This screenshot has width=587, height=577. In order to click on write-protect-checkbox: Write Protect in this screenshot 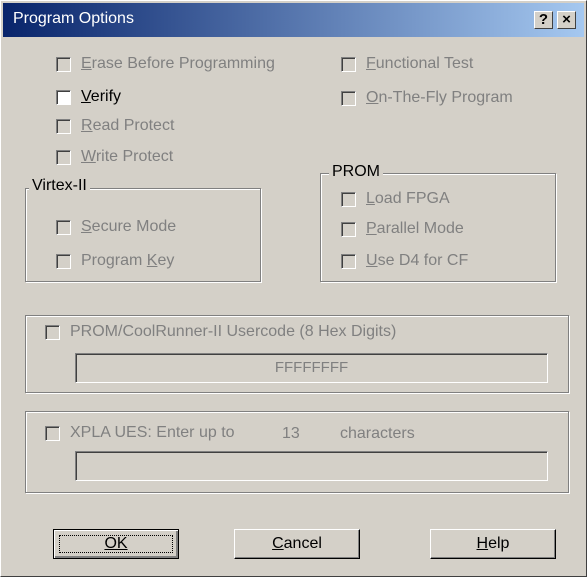, I will do `click(114, 157)`.